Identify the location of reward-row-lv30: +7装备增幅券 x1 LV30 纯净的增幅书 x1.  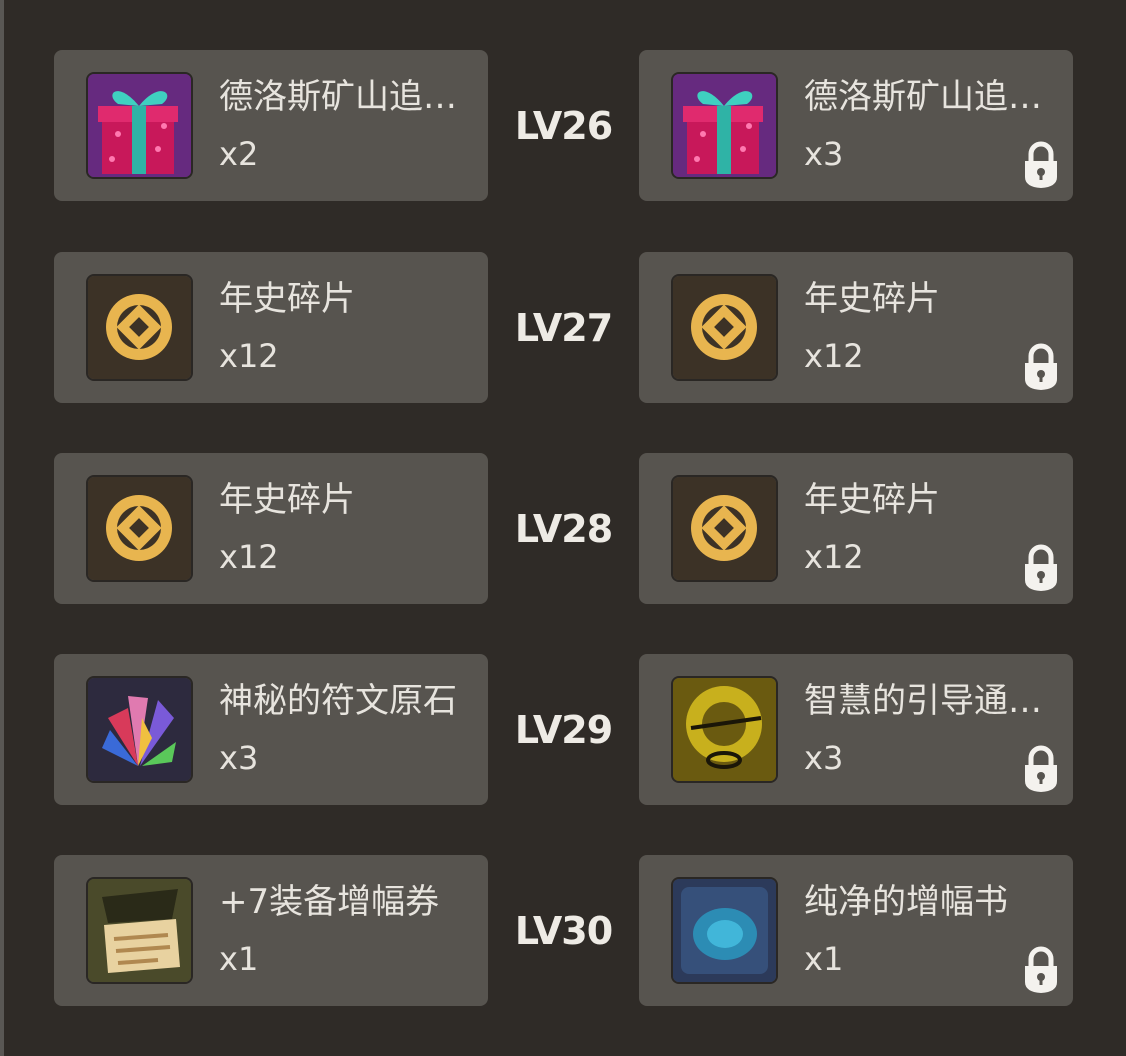
(563, 930).